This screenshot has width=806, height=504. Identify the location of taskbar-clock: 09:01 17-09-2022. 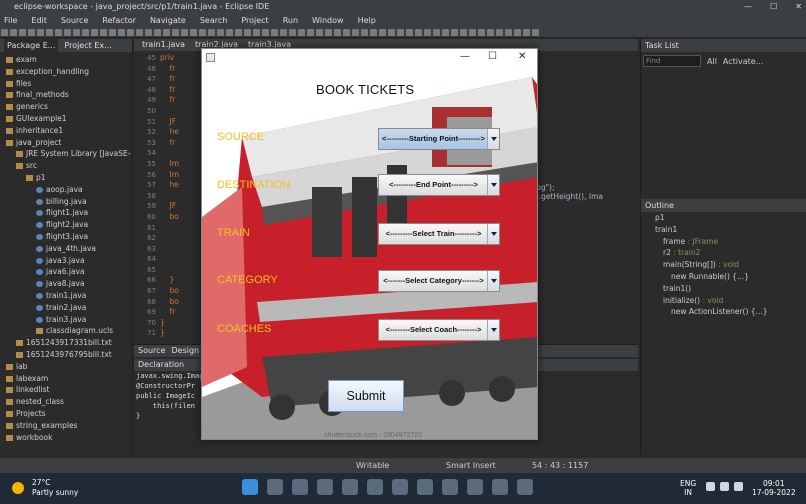
(774, 488).